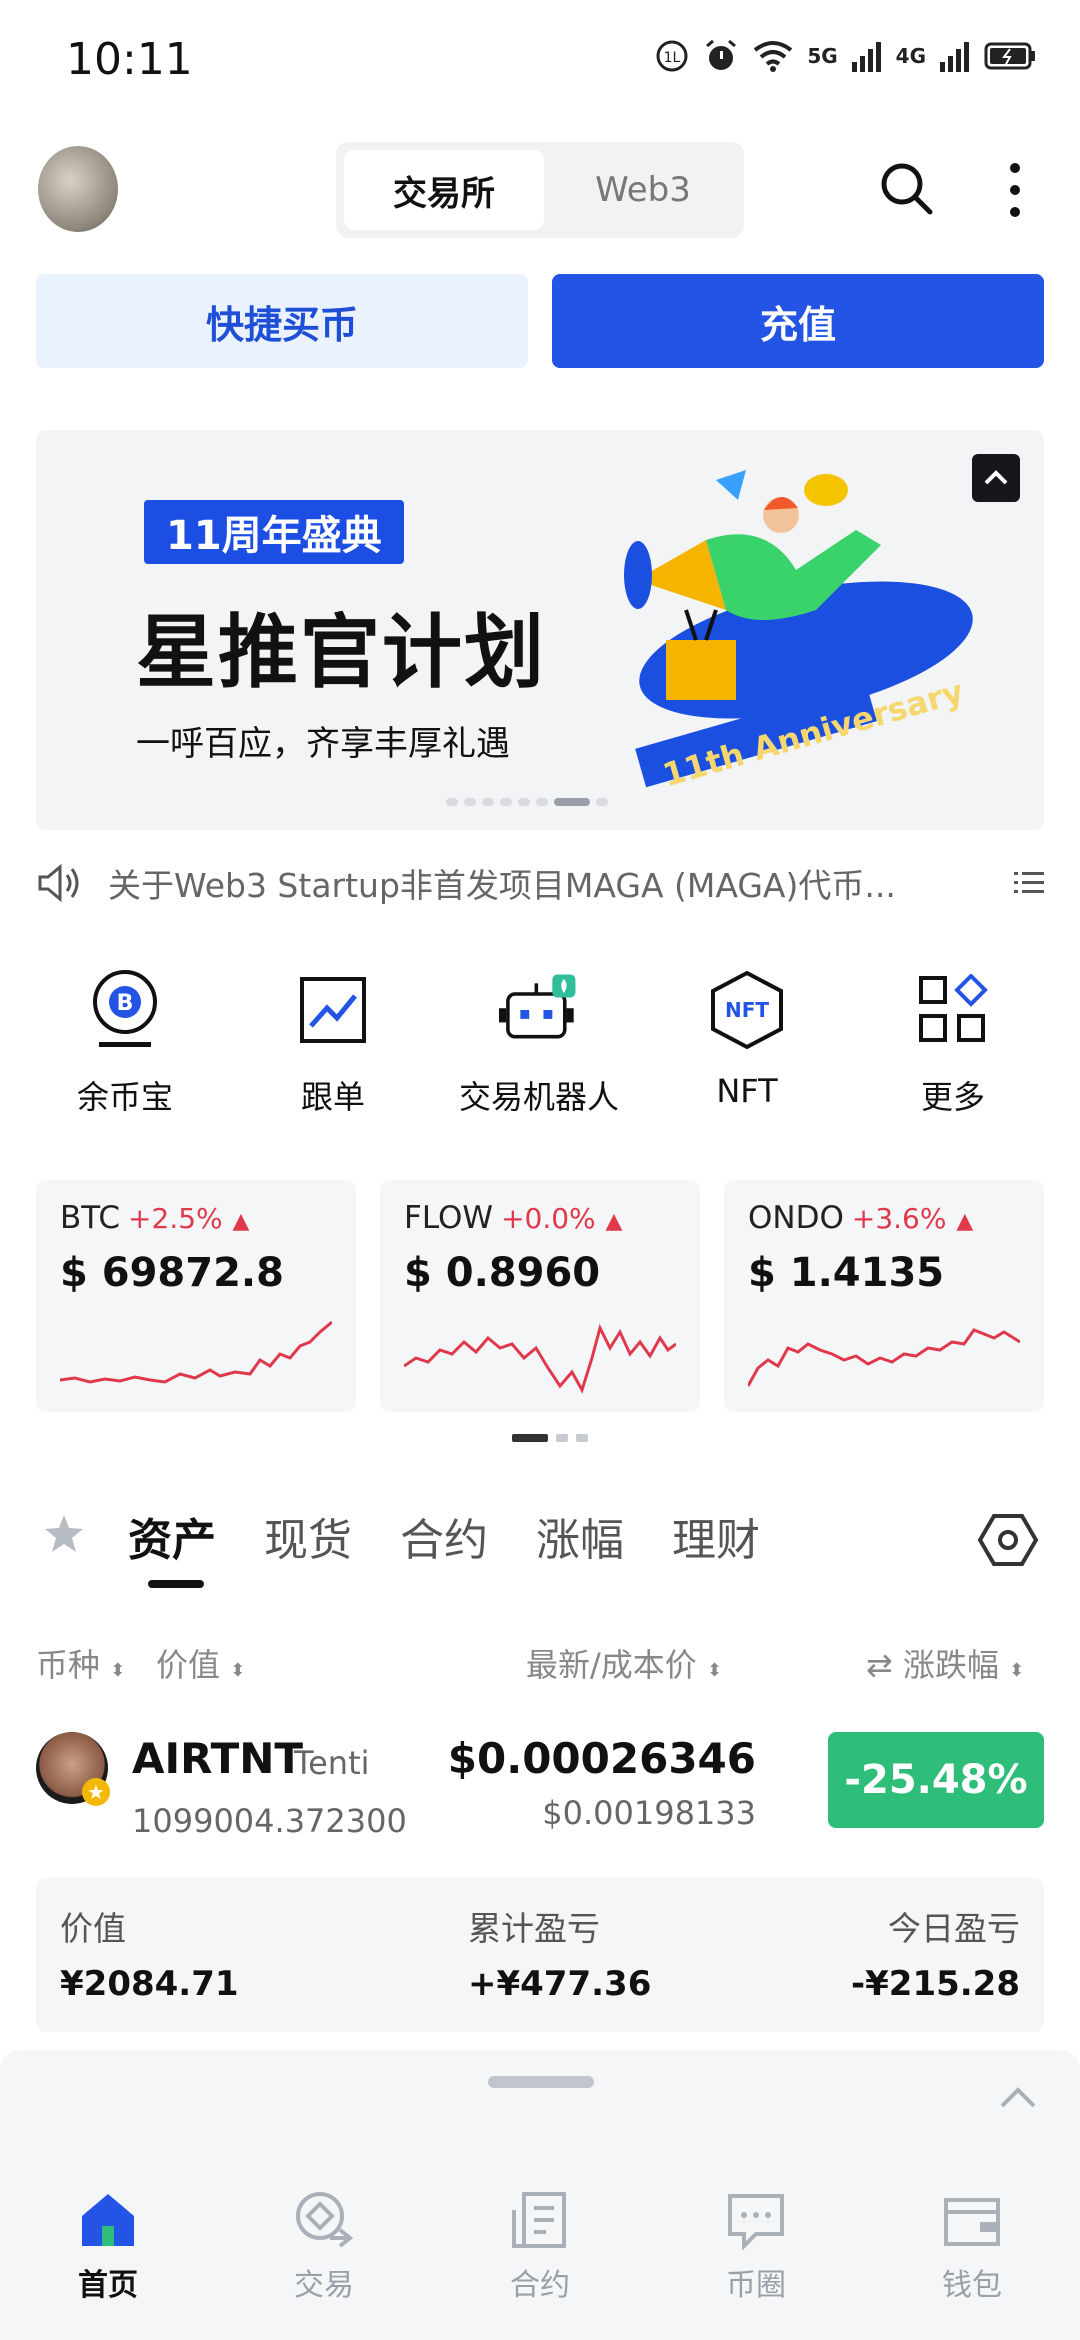 Image resolution: width=1080 pixels, height=2340 pixels. I want to click on nav-label: 钱包, so click(972, 2285).